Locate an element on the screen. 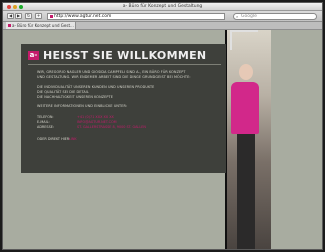 Image resolution: width=325 pixels, height=252 pixels. address-bar: http://www.agtur.net.com is located at coordinates (136, 16).